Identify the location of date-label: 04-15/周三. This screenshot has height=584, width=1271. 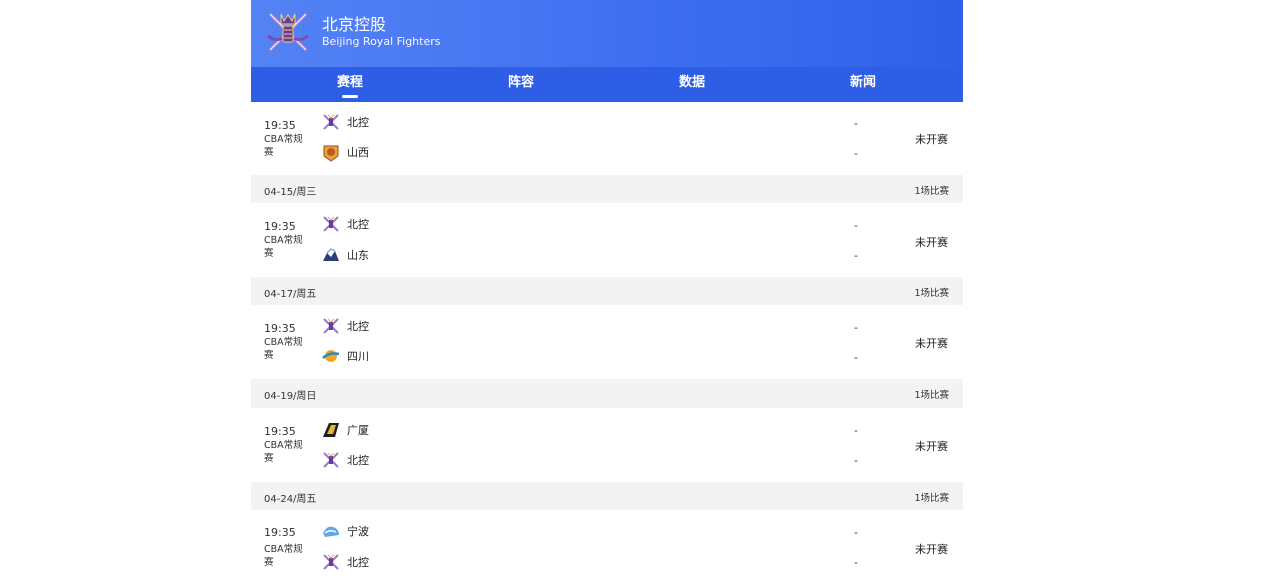
(290, 192).